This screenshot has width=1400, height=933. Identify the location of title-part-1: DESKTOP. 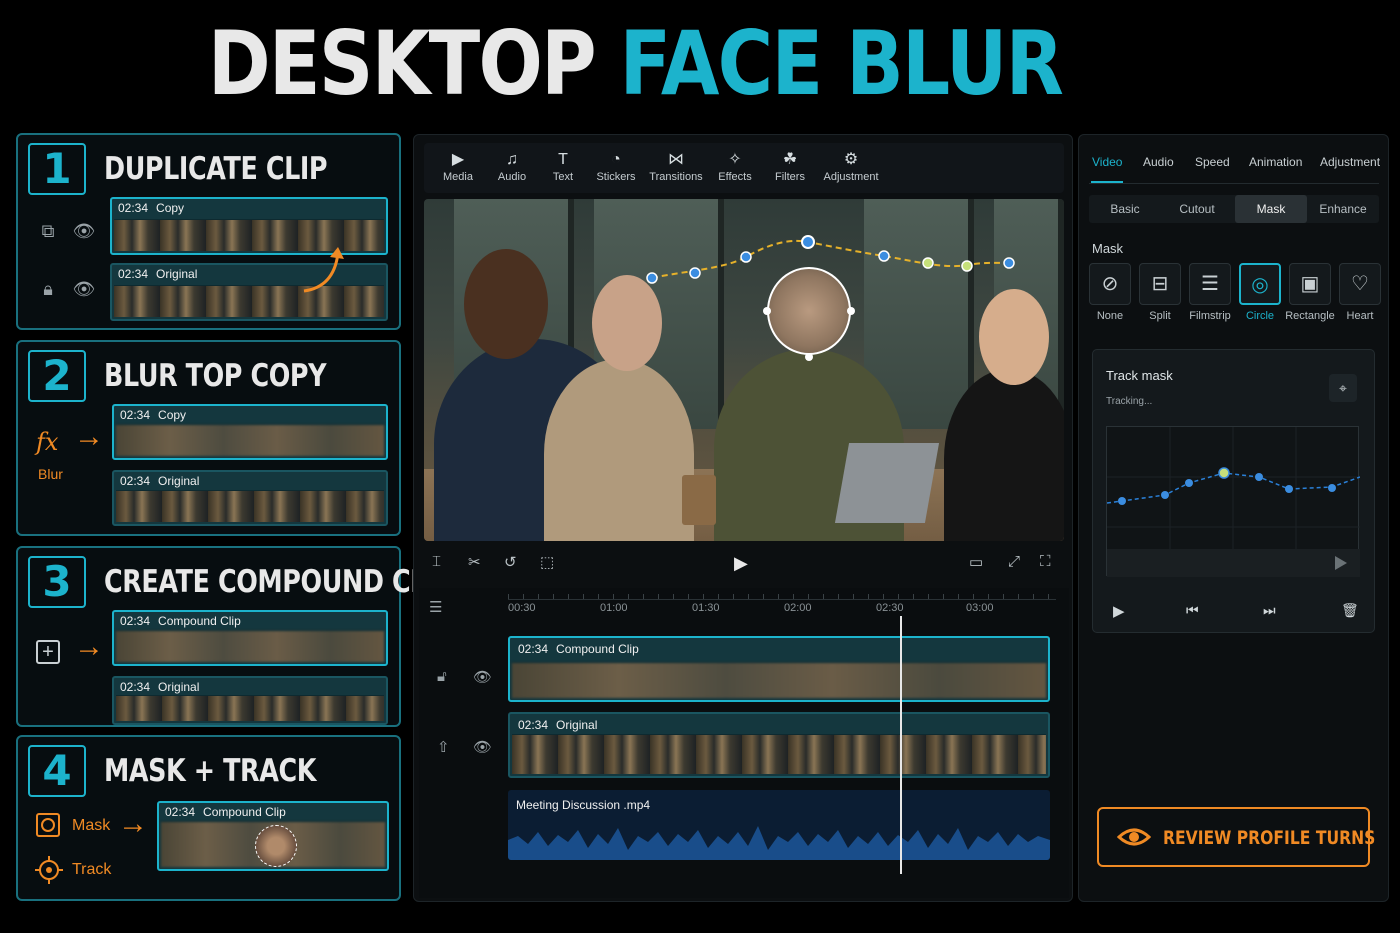
(402, 63).